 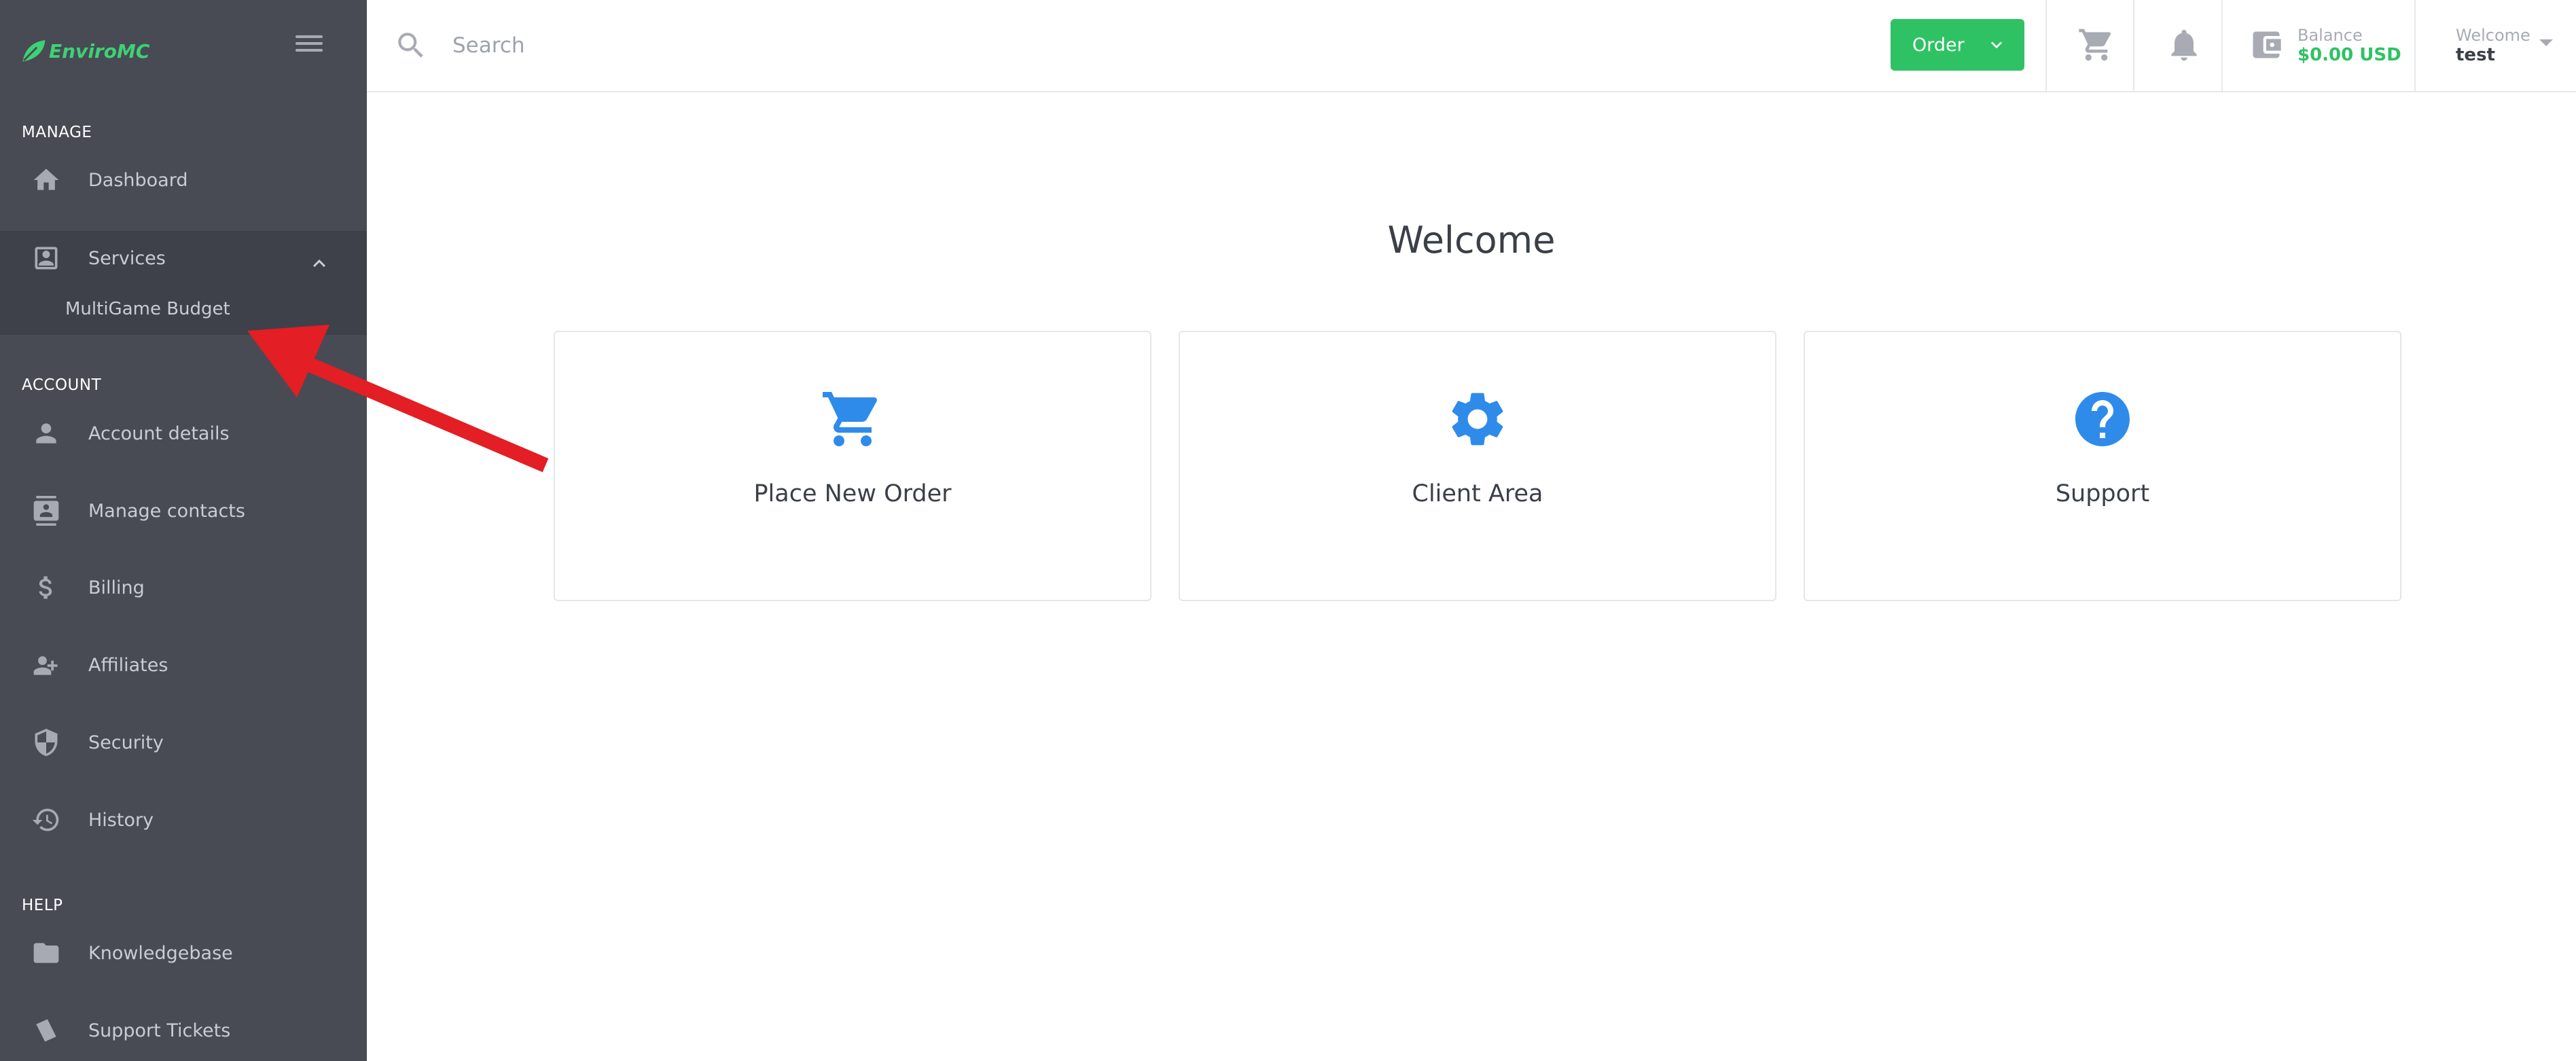 I want to click on shield-icon, so click(x=46, y=742).